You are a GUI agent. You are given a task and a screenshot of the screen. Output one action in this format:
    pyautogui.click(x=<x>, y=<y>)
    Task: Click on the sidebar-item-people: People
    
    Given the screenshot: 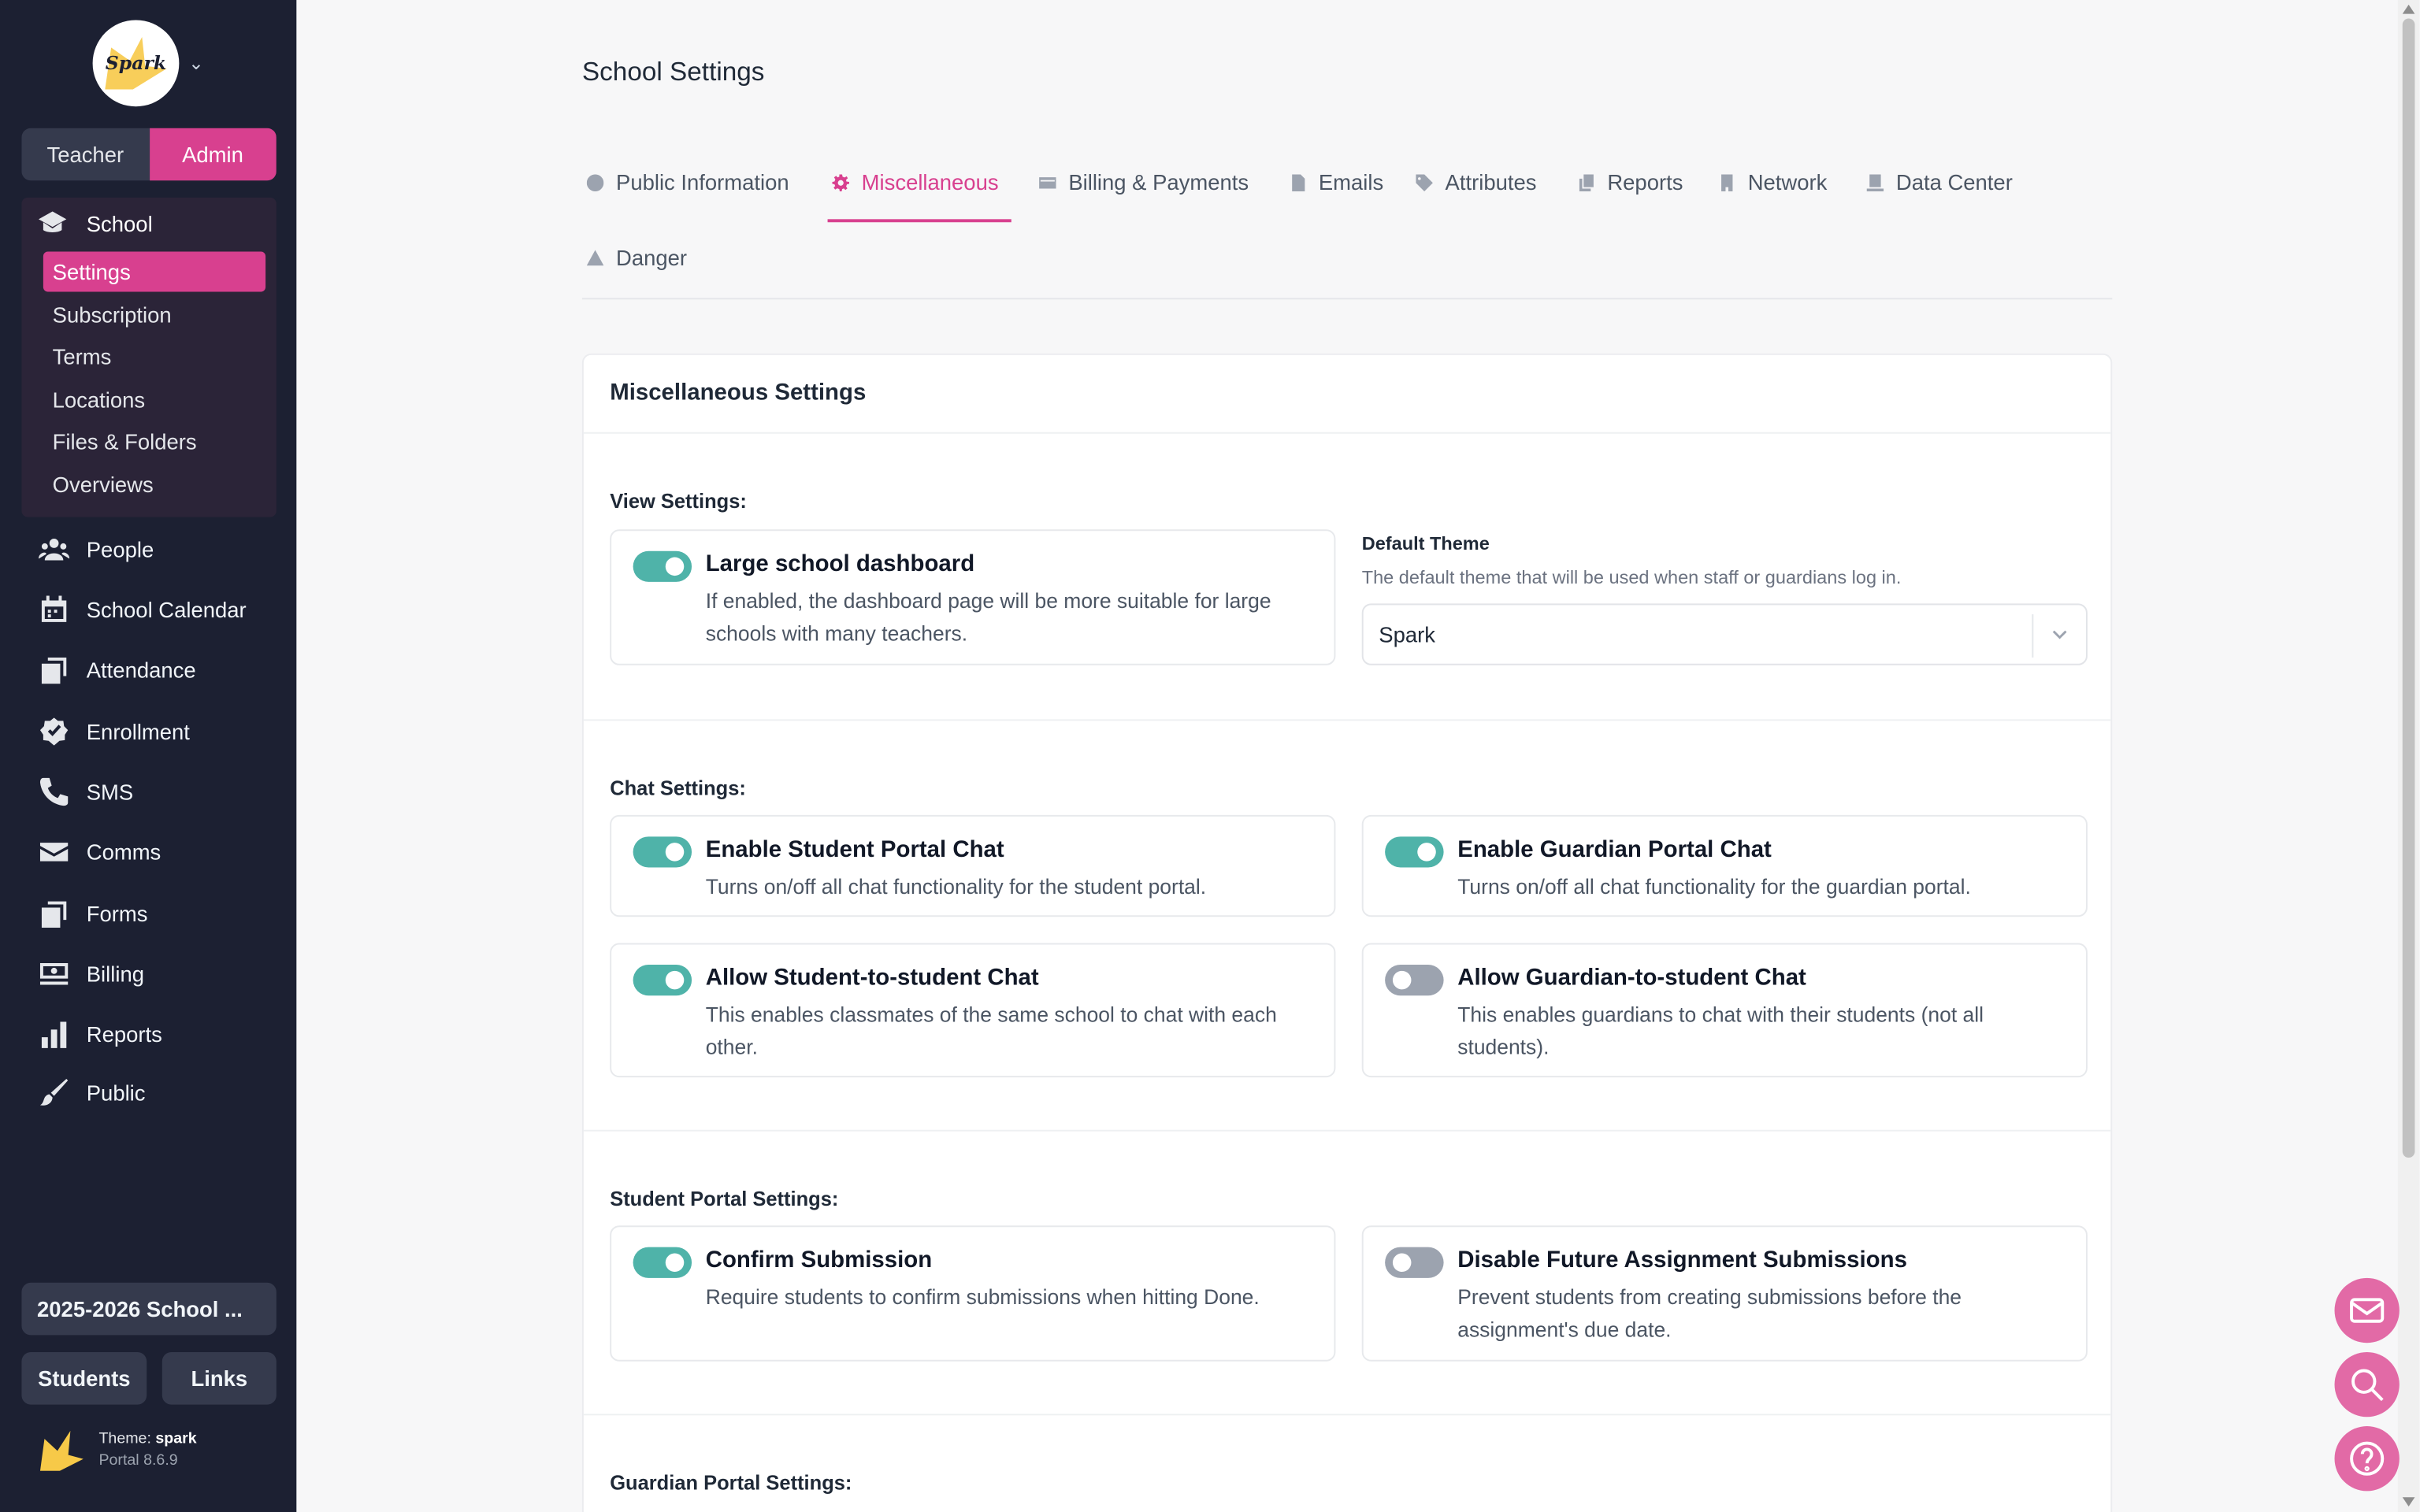 What is the action you would take?
    pyautogui.click(x=95, y=549)
    